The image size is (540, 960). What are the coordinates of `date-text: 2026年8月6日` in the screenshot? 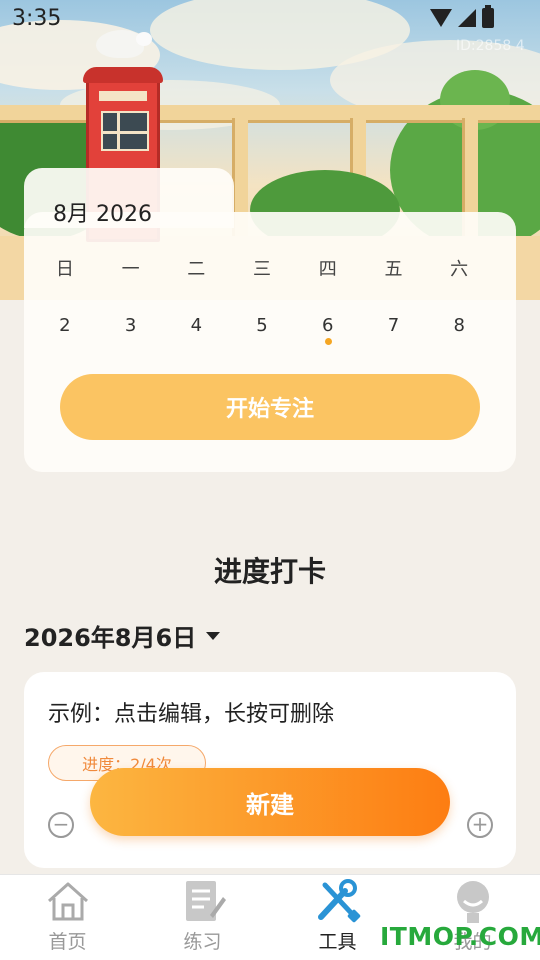 It's located at (110, 638).